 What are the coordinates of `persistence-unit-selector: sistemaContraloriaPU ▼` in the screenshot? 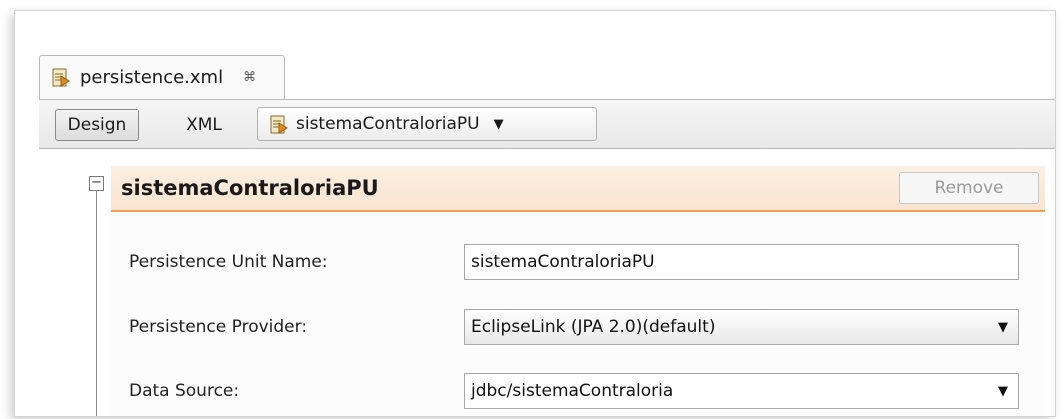 It's located at (427, 124).